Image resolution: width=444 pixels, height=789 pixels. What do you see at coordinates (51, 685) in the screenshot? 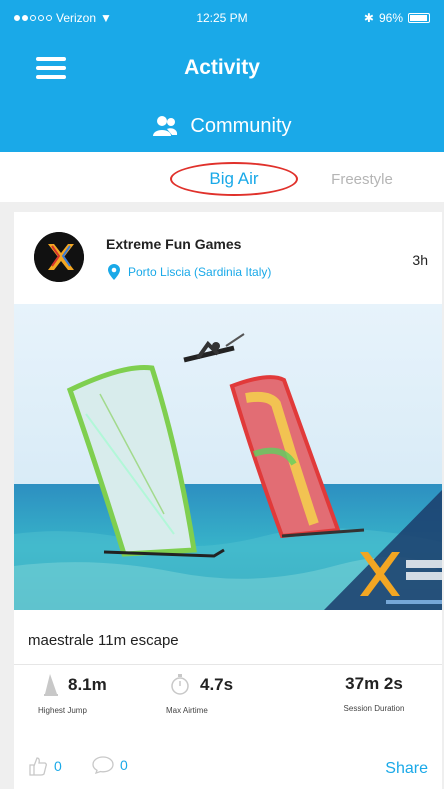
I see `sail-icon` at bounding box center [51, 685].